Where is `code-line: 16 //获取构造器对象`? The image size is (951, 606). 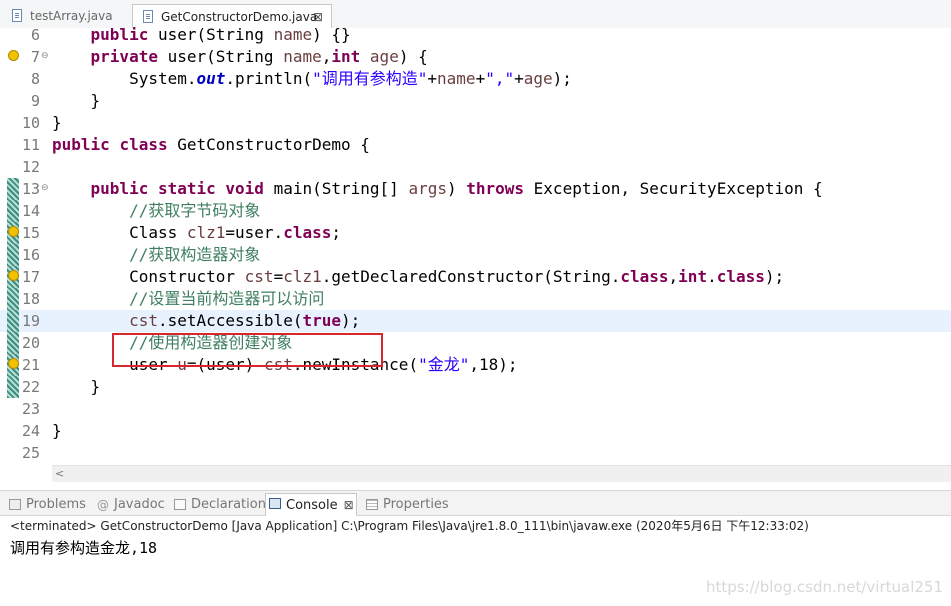 code-line: 16 //获取构造器对象 is located at coordinates (475, 255).